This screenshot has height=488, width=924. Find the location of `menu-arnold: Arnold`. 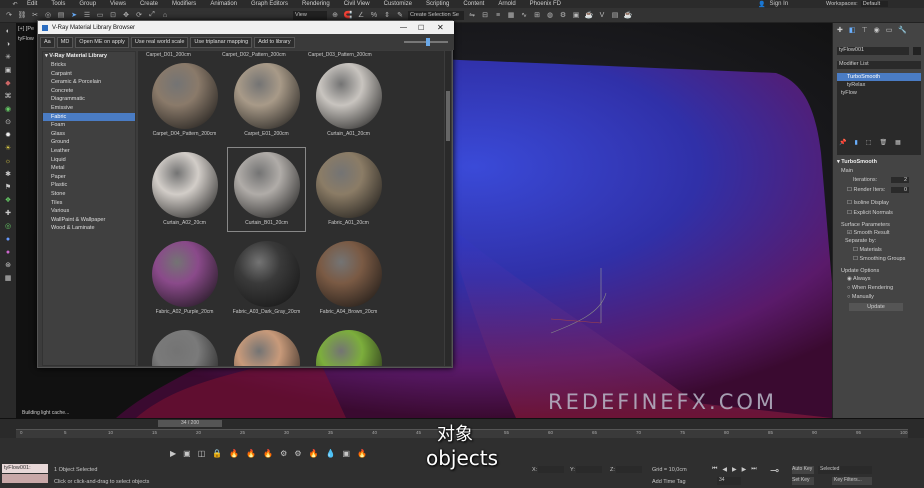

menu-arnold: Arnold is located at coordinates (506, 4).